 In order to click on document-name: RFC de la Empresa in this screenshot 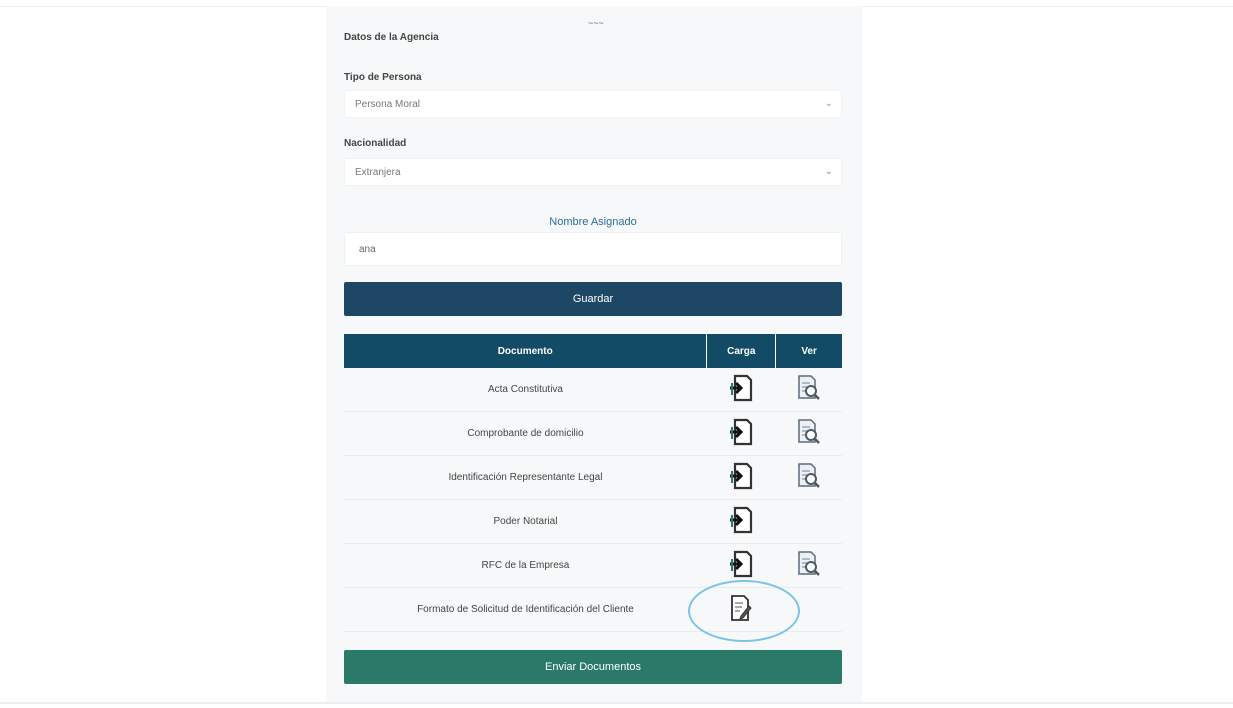, I will do `click(525, 565)`.